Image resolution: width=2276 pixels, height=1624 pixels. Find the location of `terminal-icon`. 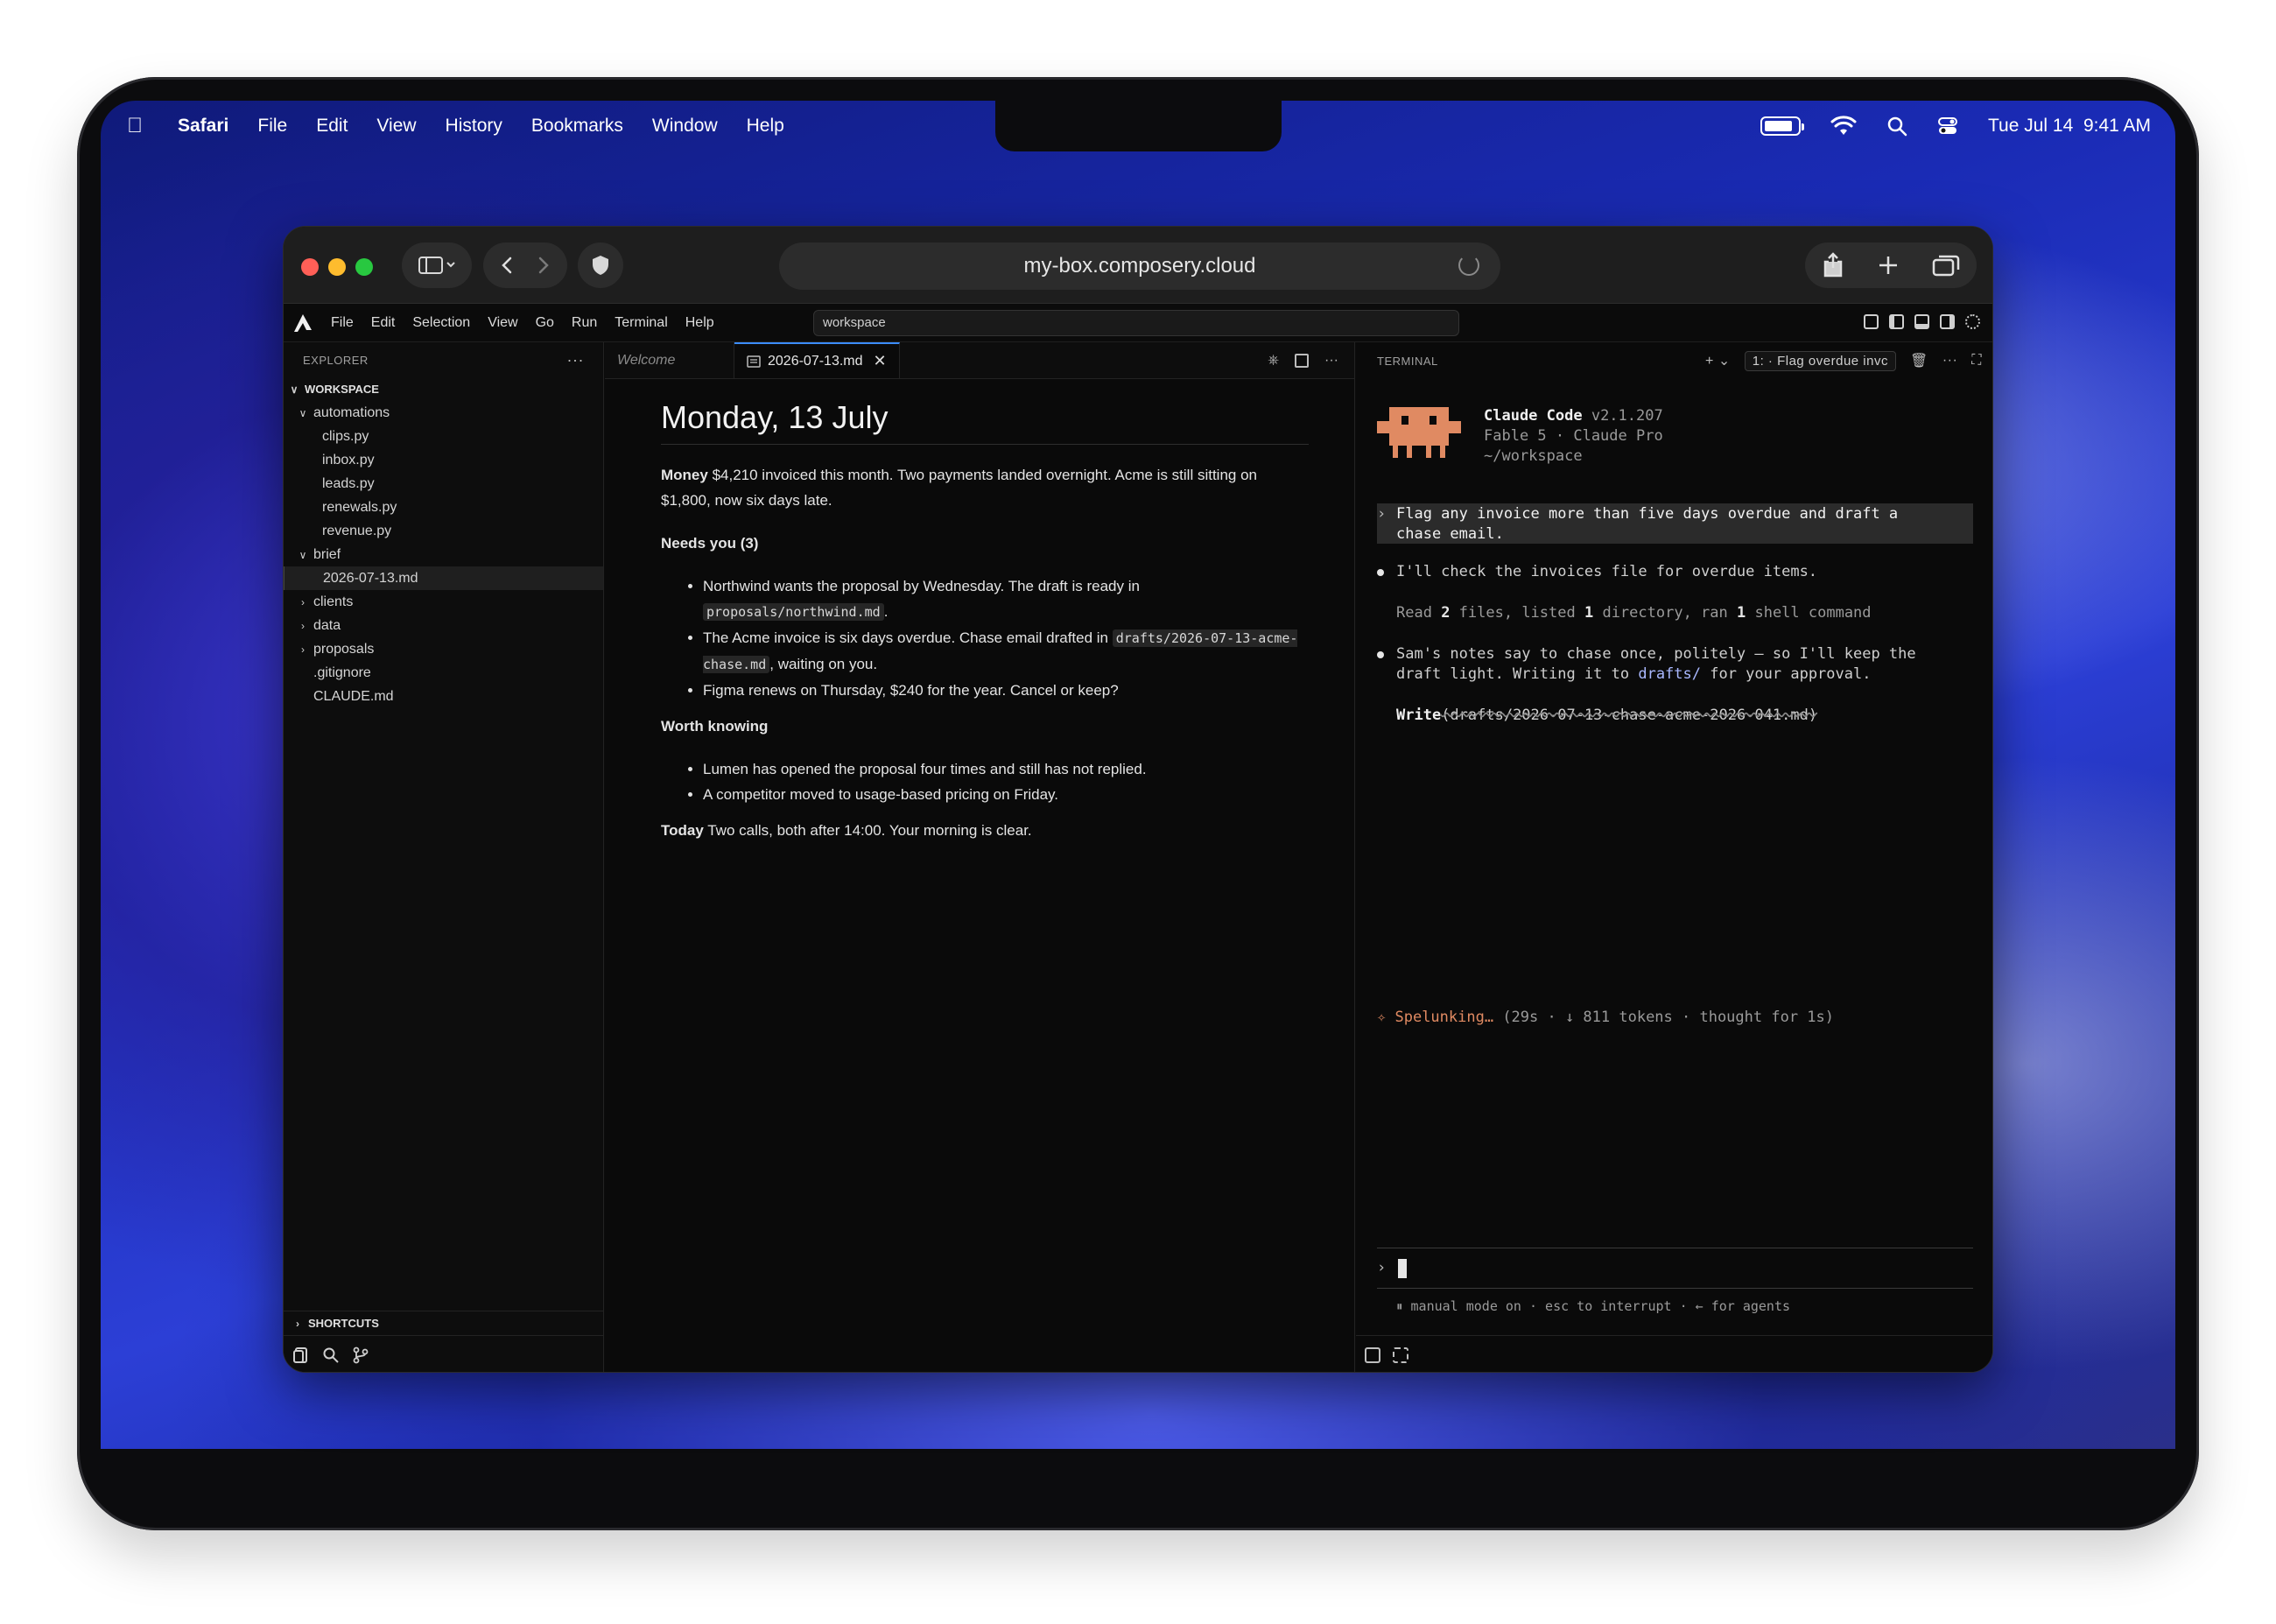

terminal-icon is located at coordinates (1372, 1354).